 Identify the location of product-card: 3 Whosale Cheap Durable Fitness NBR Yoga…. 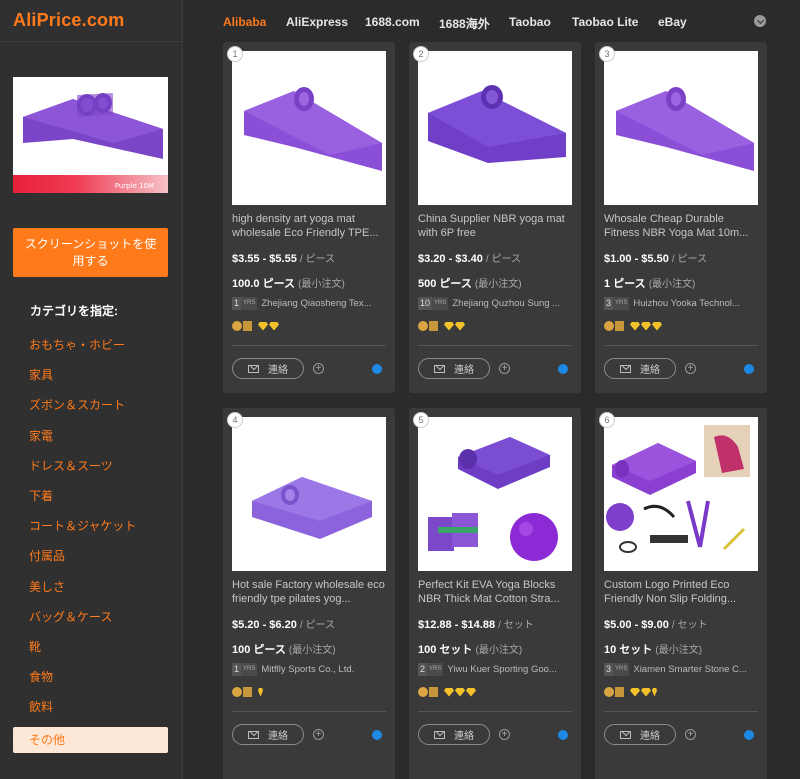
(681, 217).